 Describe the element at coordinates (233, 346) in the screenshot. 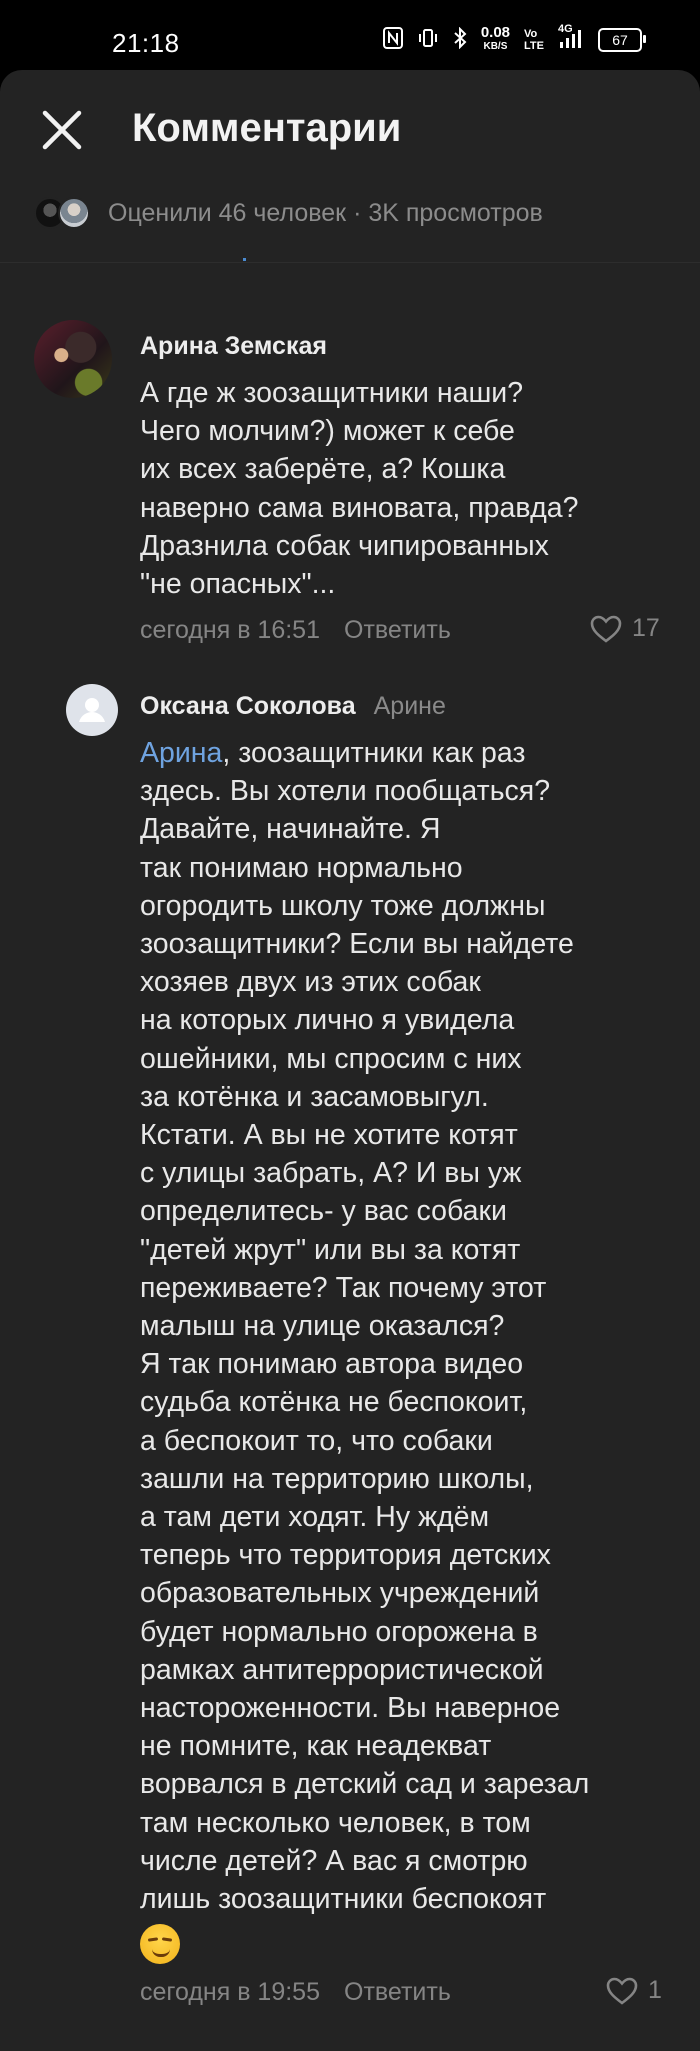

I see `comment-author: Арина Земская` at that location.